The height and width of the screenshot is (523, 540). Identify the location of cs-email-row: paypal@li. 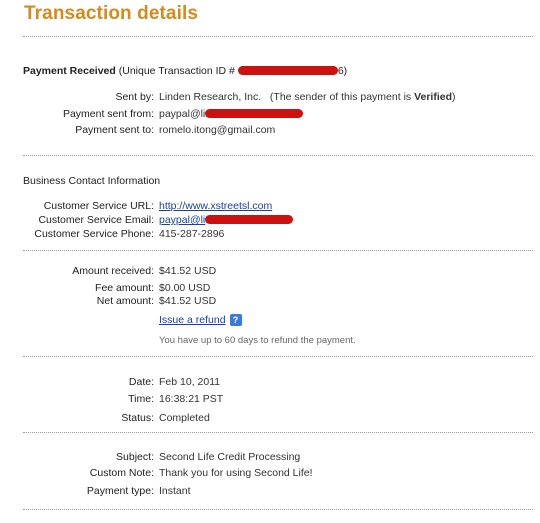
(226, 220).